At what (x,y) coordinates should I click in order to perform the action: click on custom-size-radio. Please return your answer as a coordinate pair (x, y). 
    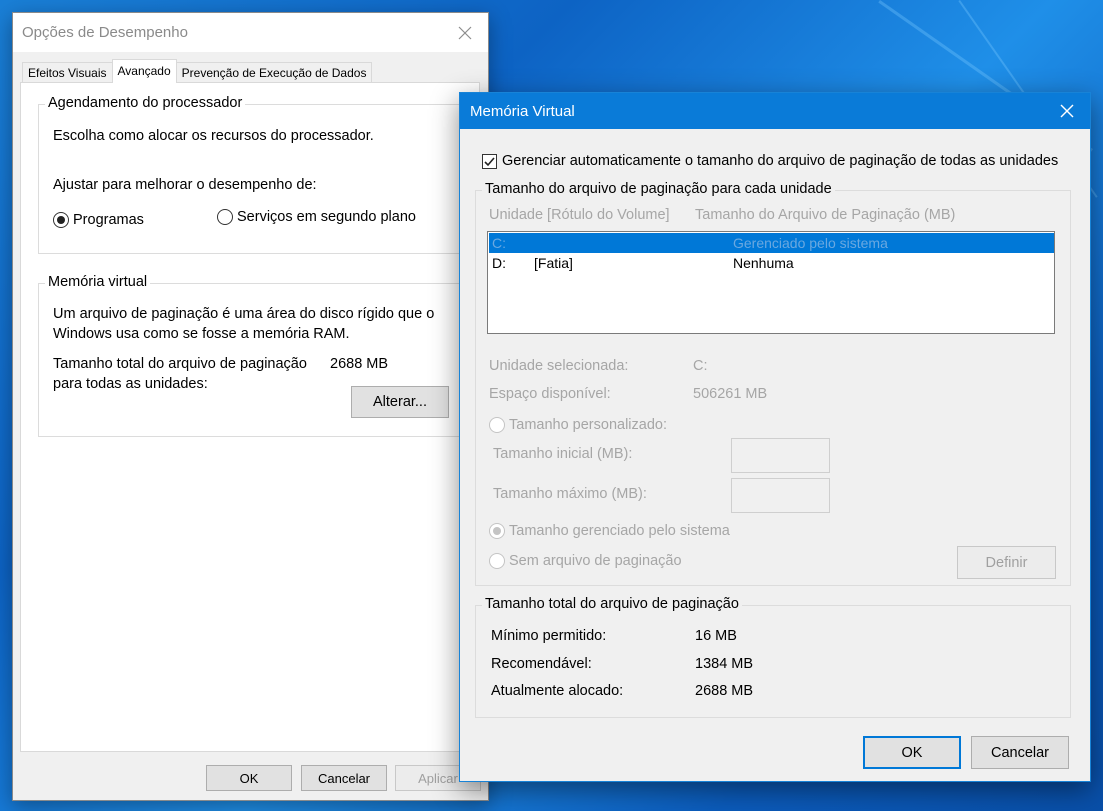
    Looking at the image, I should click on (497, 425).